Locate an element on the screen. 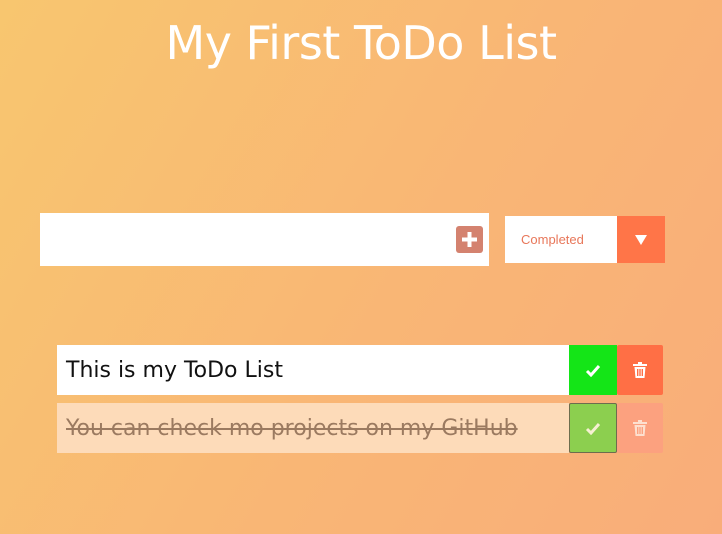 This screenshot has height=534, width=722. todo-item-completed: You can check mo projects on my GitHub is located at coordinates (360, 428).